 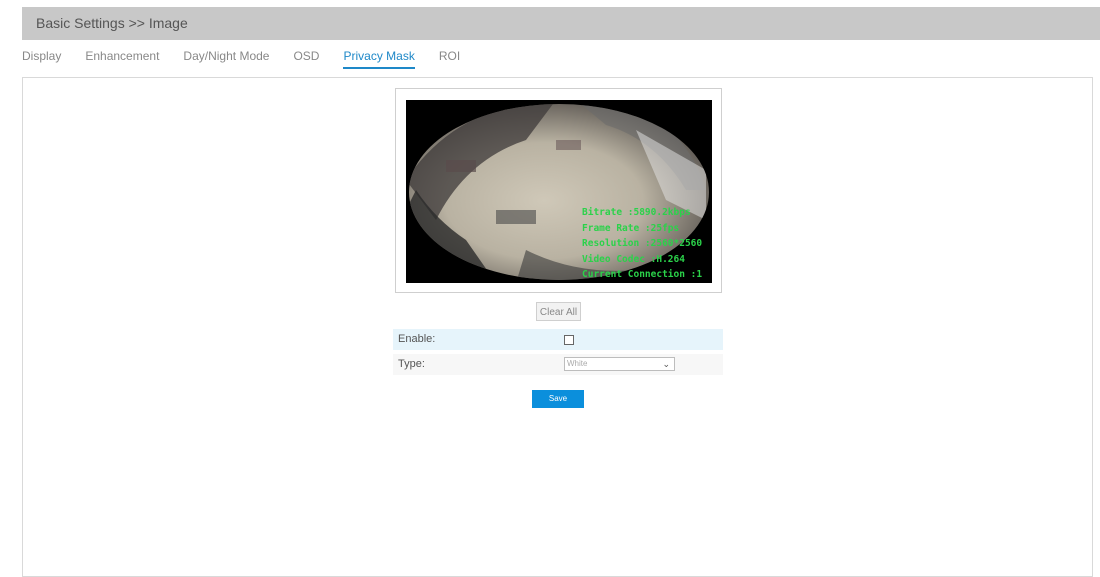 What do you see at coordinates (558, 339) in the screenshot?
I see `enable-row: Enable:` at bounding box center [558, 339].